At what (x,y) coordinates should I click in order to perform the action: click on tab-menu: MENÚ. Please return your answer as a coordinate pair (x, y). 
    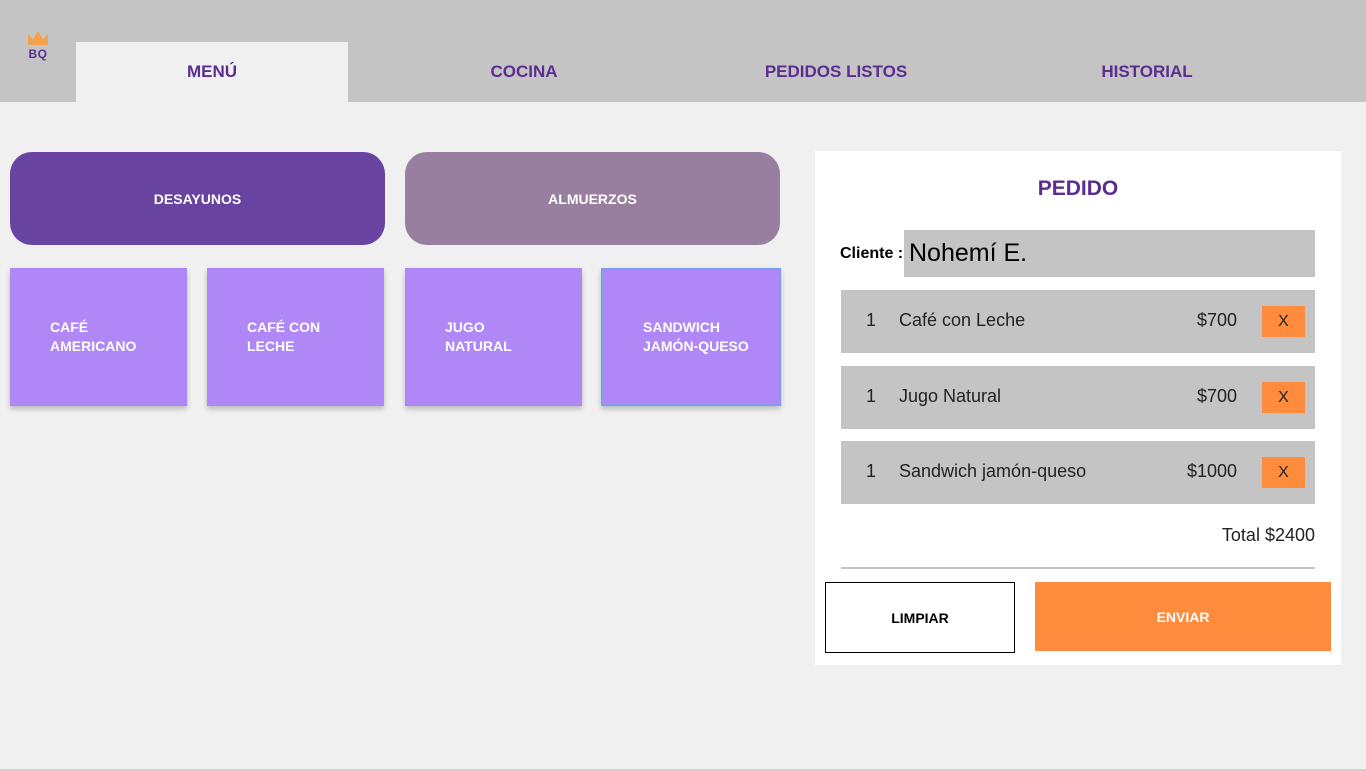
    Looking at the image, I should click on (212, 72).